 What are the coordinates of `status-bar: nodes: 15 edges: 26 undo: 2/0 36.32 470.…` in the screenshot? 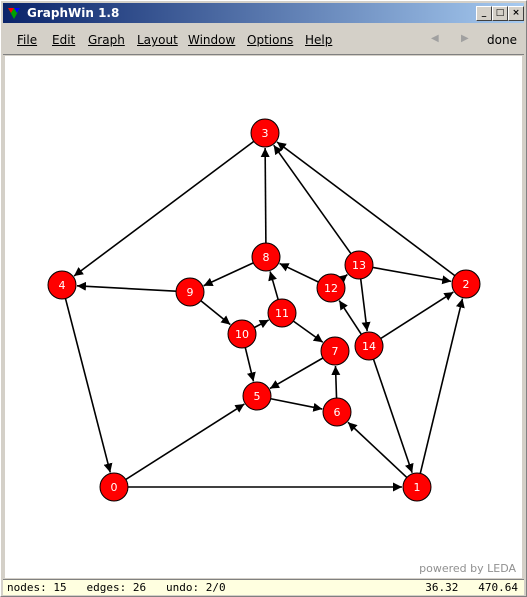 It's located at (263, 587).